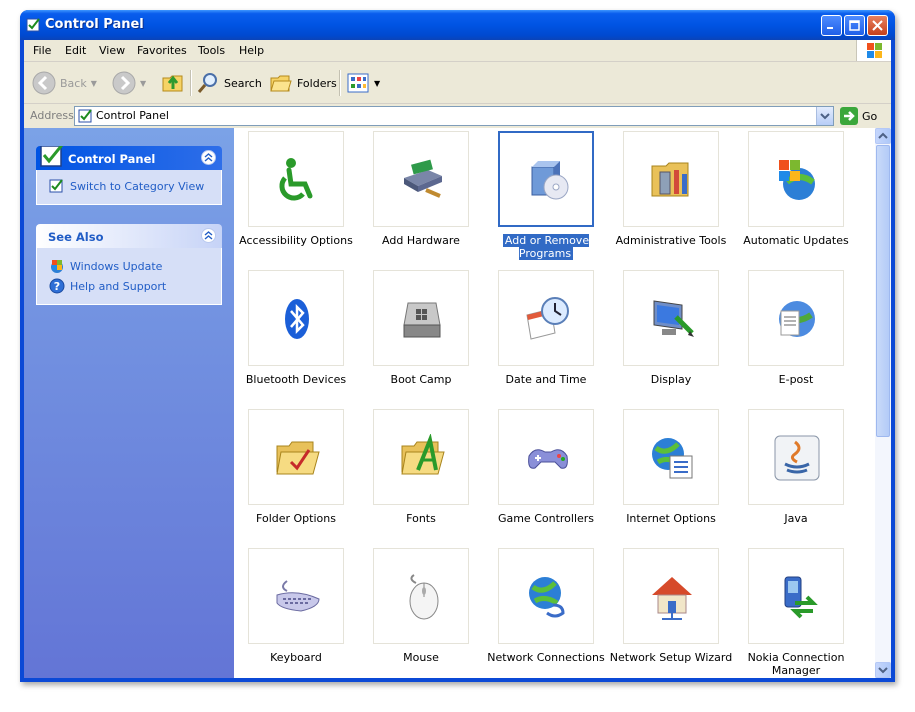 This screenshot has height=712, width=915. I want to click on item-label: Java, so click(796, 518).